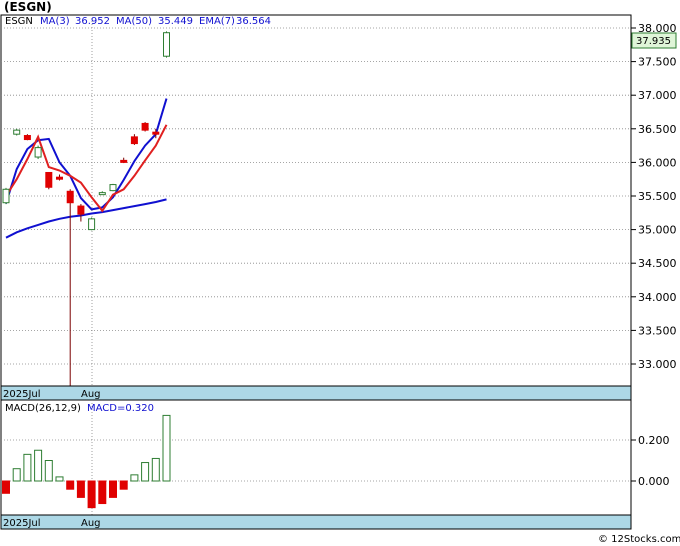  I want to click on footer-credit: © 12Stocks.com, so click(639, 539).